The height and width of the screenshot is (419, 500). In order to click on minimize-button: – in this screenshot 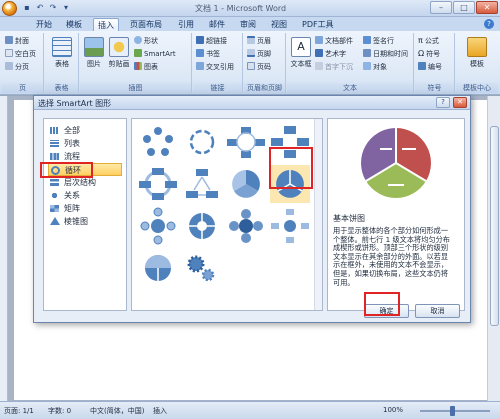, I will do `click(441, 7)`.